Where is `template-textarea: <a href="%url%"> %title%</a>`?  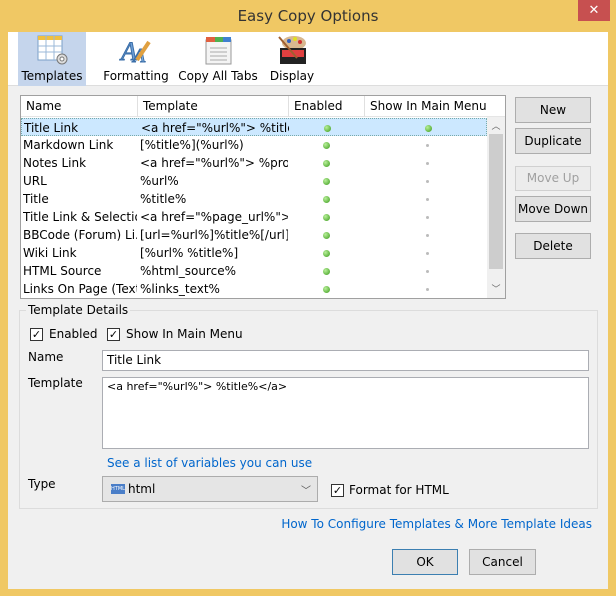 template-textarea: <a href="%url%"> %title%</a> is located at coordinates (345, 413).